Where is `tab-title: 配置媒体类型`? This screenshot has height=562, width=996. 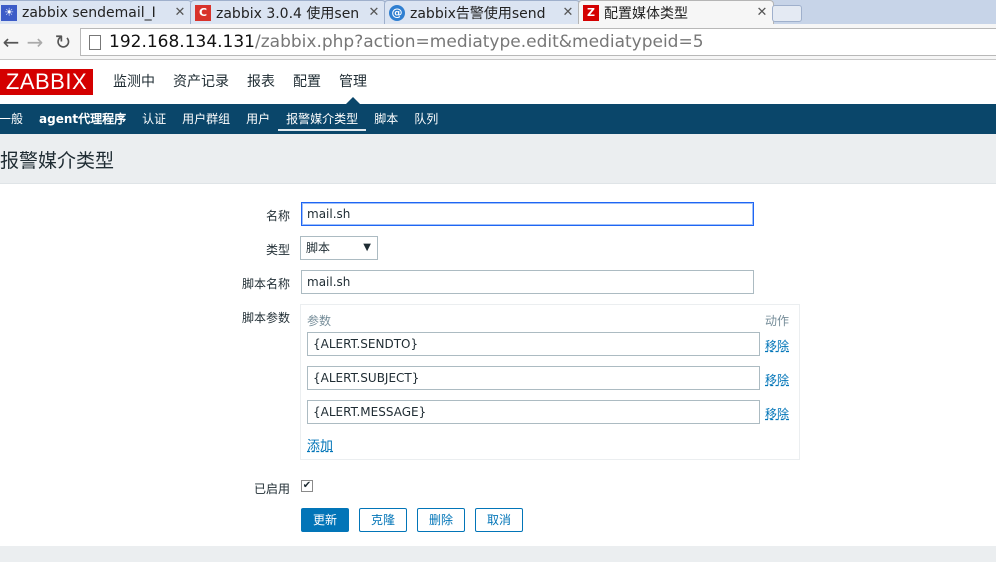
tab-title: 配置媒体类型 is located at coordinates (646, 13).